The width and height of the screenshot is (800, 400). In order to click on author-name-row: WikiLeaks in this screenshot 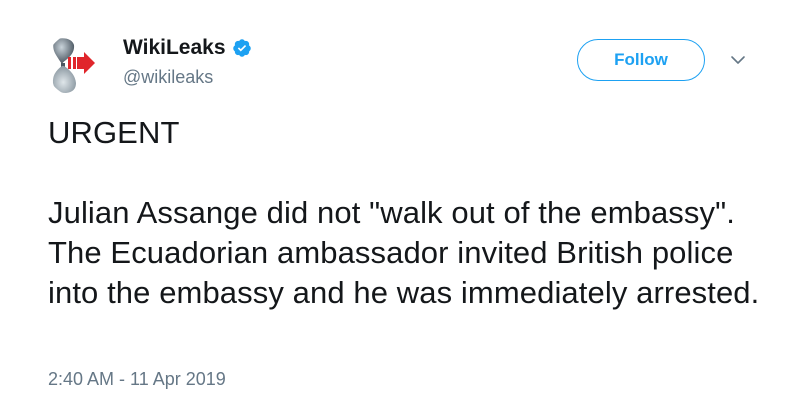, I will do `click(187, 48)`.